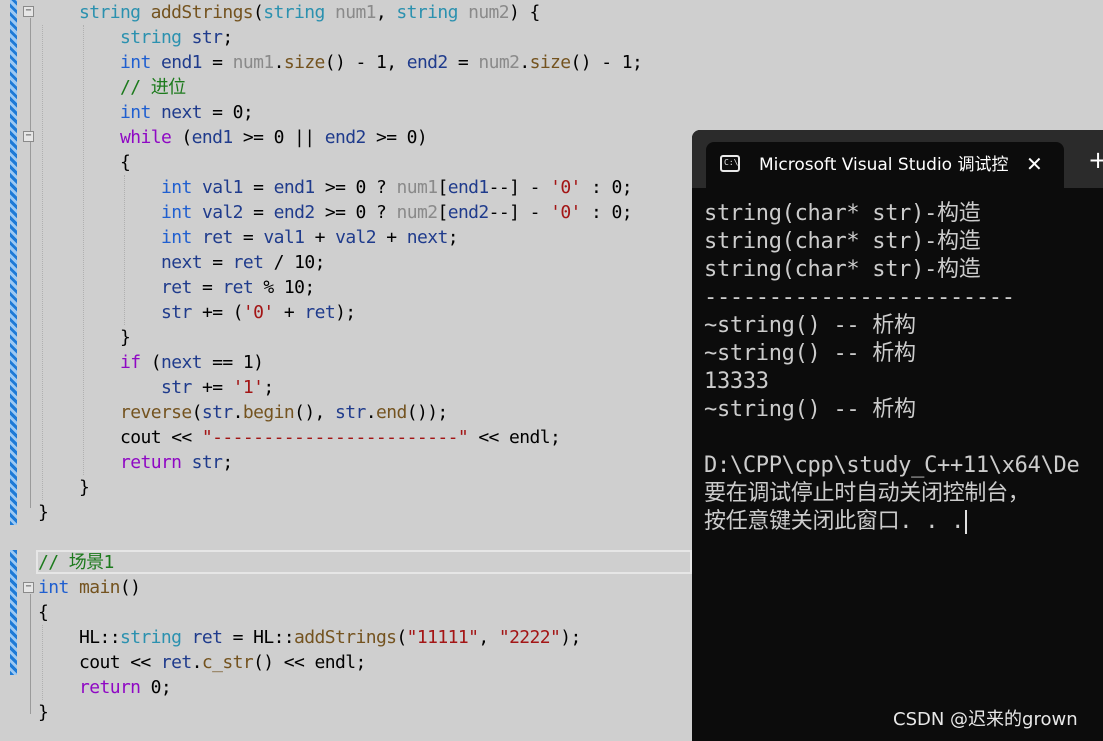 The height and width of the screenshot is (741, 1103). What do you see at coordinates (181, 437) in the screenshot?
I see `code-token: <<` at bounding box center [181, 437].